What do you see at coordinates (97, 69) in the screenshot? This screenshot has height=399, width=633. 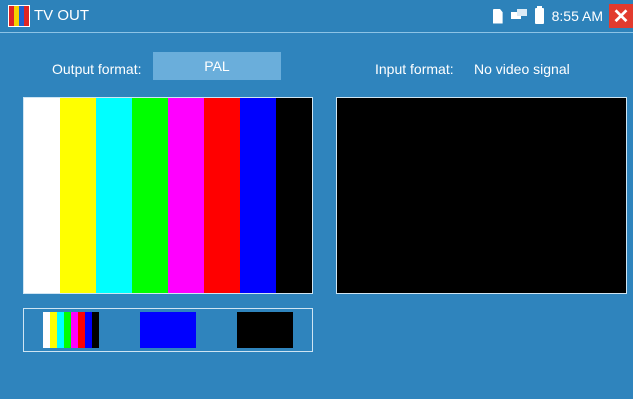 I see `output-format-label: Output format:` at bounding box center [97, 69].